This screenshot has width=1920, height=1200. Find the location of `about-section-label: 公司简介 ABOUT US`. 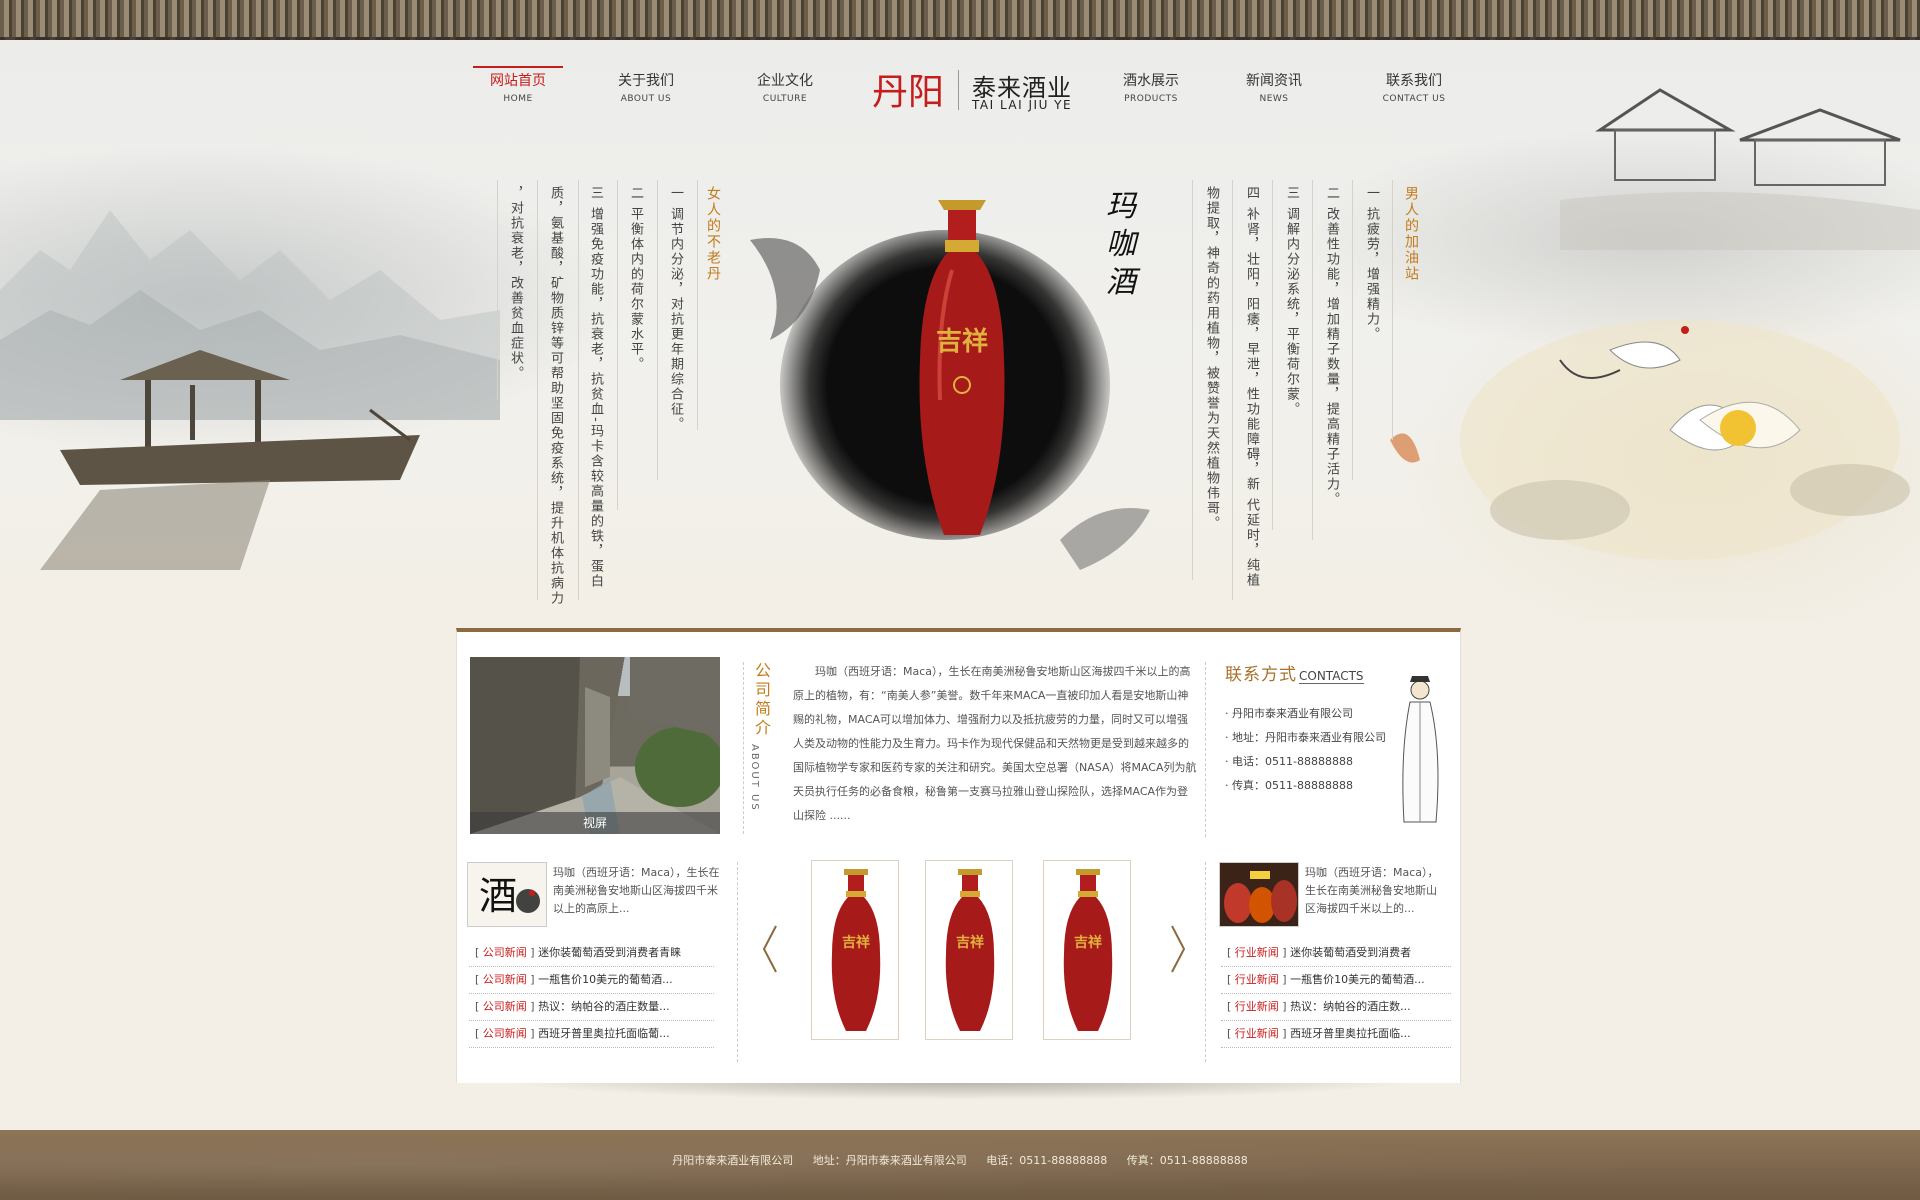

about-section-label: 公司简介 ABOUT US is located at coordinates (761, 737).